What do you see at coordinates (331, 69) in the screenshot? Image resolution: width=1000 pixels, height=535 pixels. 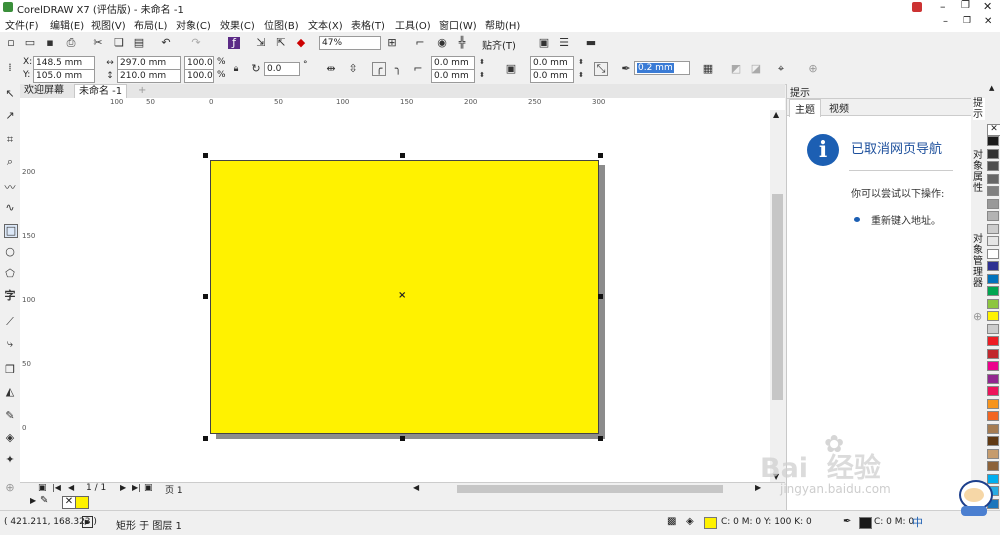 I see `mirror-horizontal-icon: ⇹` at bounding box center [331, 69].